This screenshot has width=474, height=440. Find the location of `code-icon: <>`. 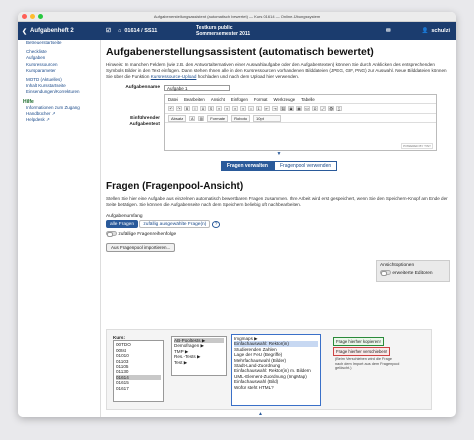

code-icon: <> is located at coordinates (307, 108).